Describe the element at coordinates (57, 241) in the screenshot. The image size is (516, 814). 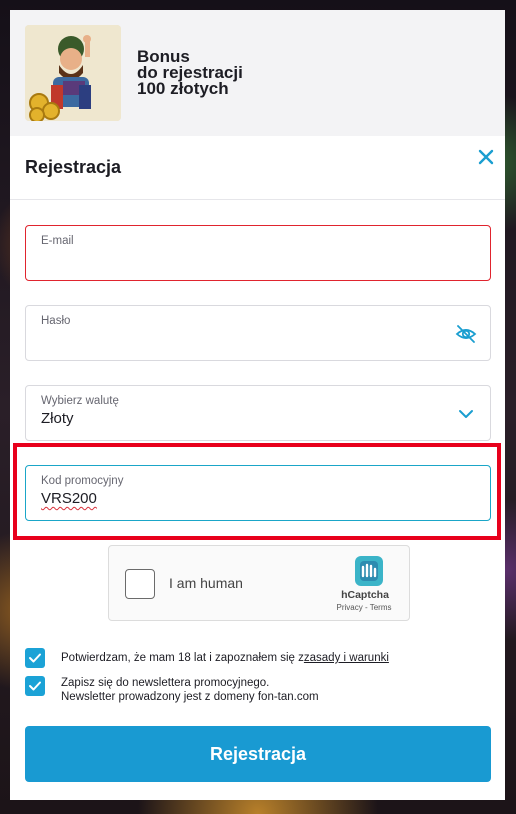
I see `email-label: E-mail` at that location.